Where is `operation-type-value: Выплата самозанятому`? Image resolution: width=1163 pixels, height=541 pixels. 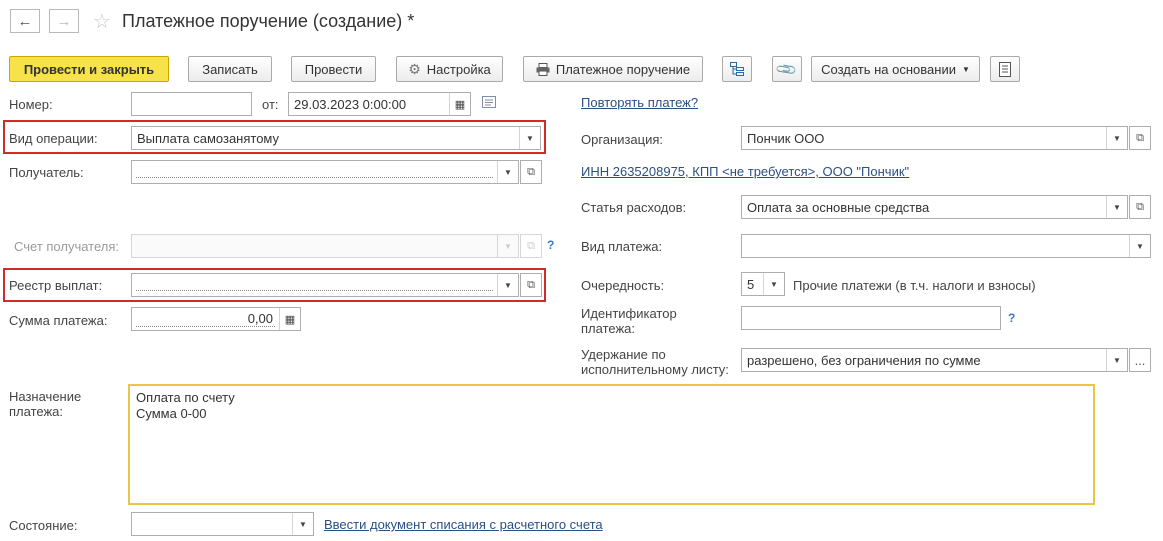
operation-type-value: Выплата самозанятому is located at coordinates (208, 138).